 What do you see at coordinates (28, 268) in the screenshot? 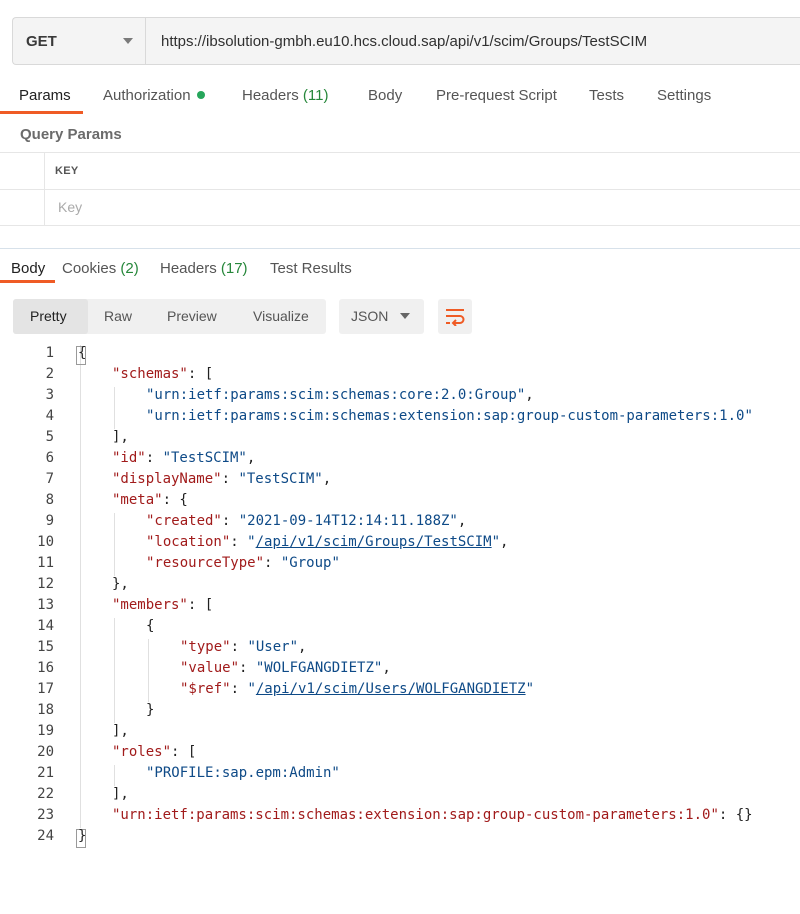
I see `response-tab-body: Body` at bounding box center [28, 268].